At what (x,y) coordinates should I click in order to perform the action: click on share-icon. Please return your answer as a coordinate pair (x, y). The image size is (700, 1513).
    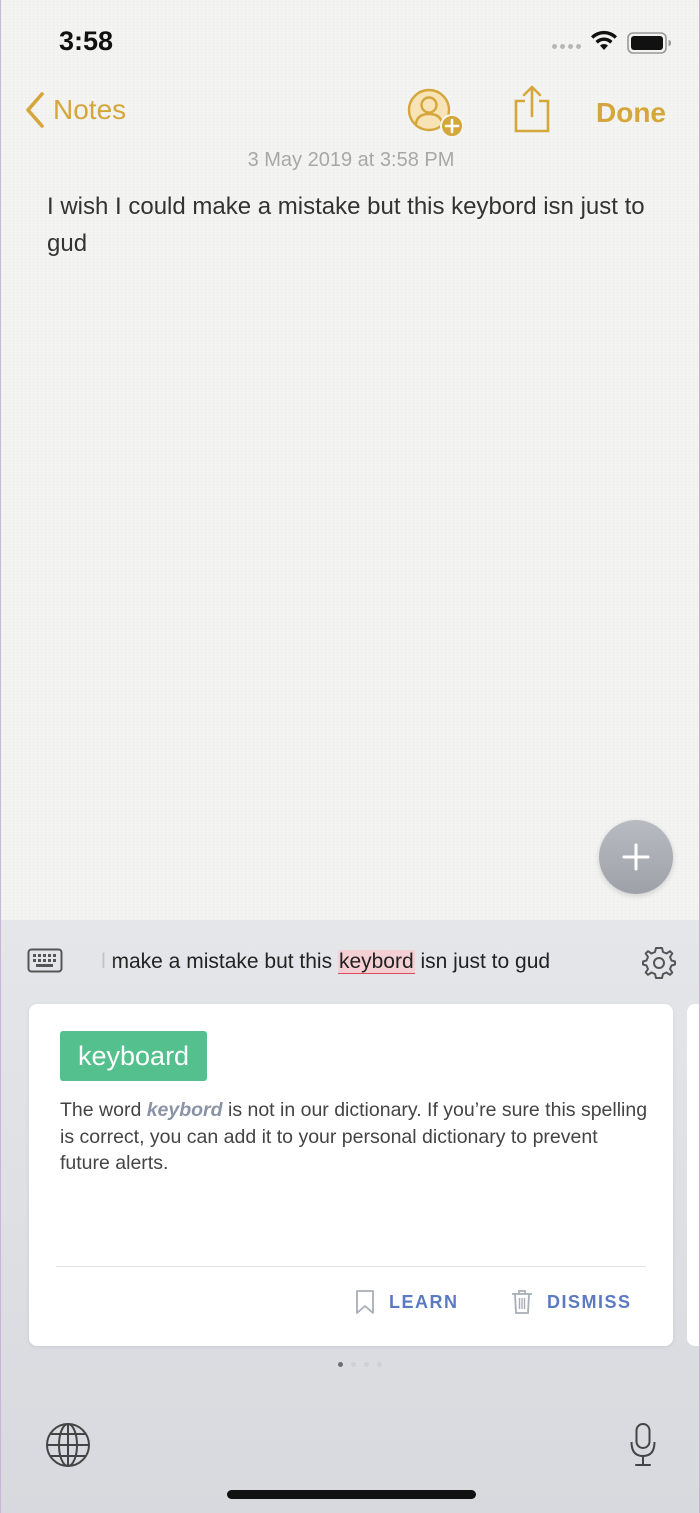
    Looking at the image, I should click on (532, 109).